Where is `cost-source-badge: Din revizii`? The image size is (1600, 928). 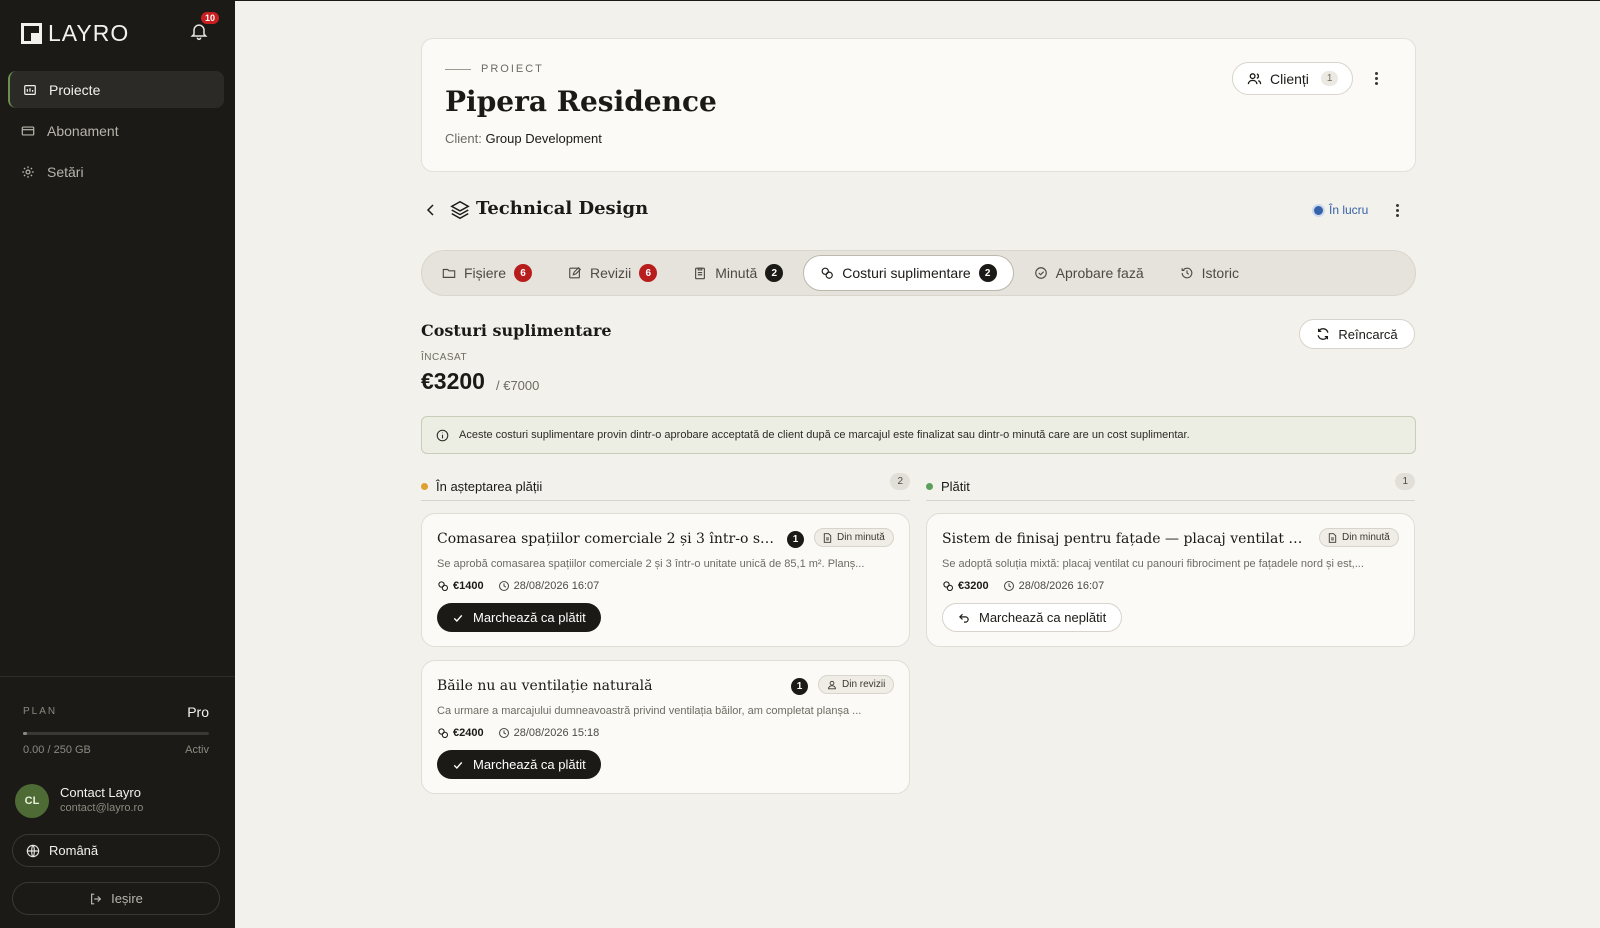
cost-source-badge: Din revizii is located at coordinates (856, 684).